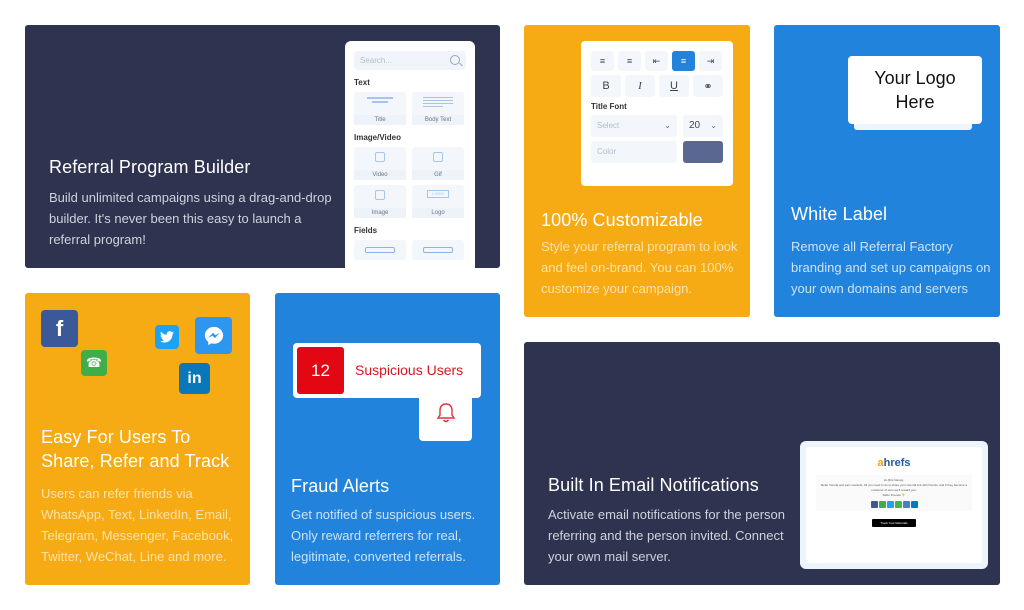 This screenshot has width=1024, height=610. I want to click on bold-icon: B, so click(606, 86).